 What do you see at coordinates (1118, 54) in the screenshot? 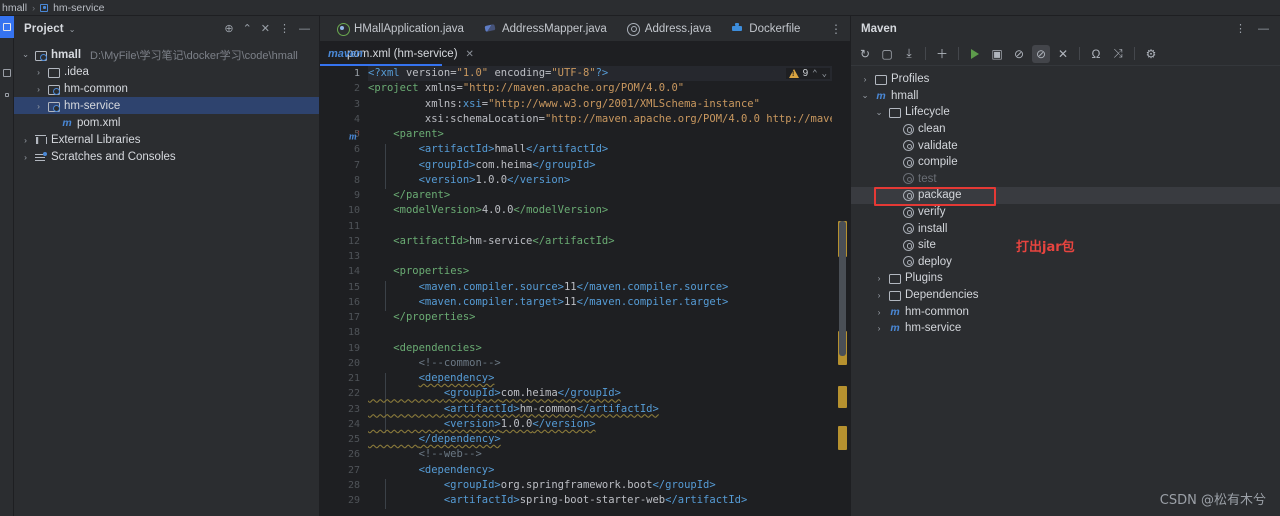
I see `expand-tree-icon: ⤨` at bounding box center [1118, 54].